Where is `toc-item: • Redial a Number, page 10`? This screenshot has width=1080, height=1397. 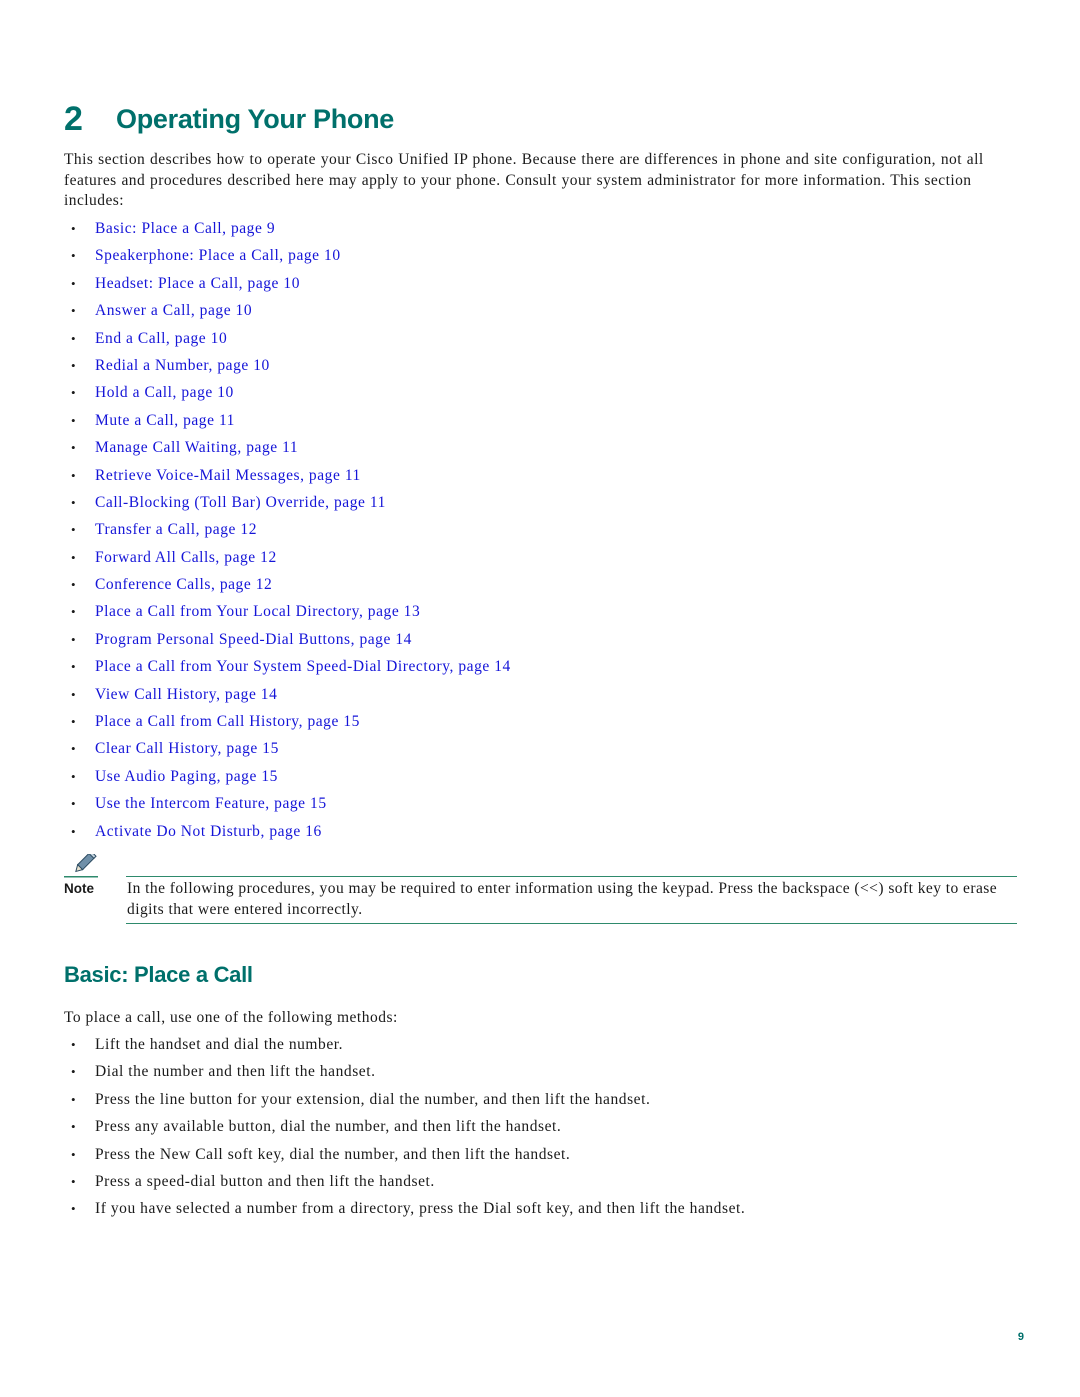 toc-item: • Redial a Number, page 10 is located at coordinates (287, 368).